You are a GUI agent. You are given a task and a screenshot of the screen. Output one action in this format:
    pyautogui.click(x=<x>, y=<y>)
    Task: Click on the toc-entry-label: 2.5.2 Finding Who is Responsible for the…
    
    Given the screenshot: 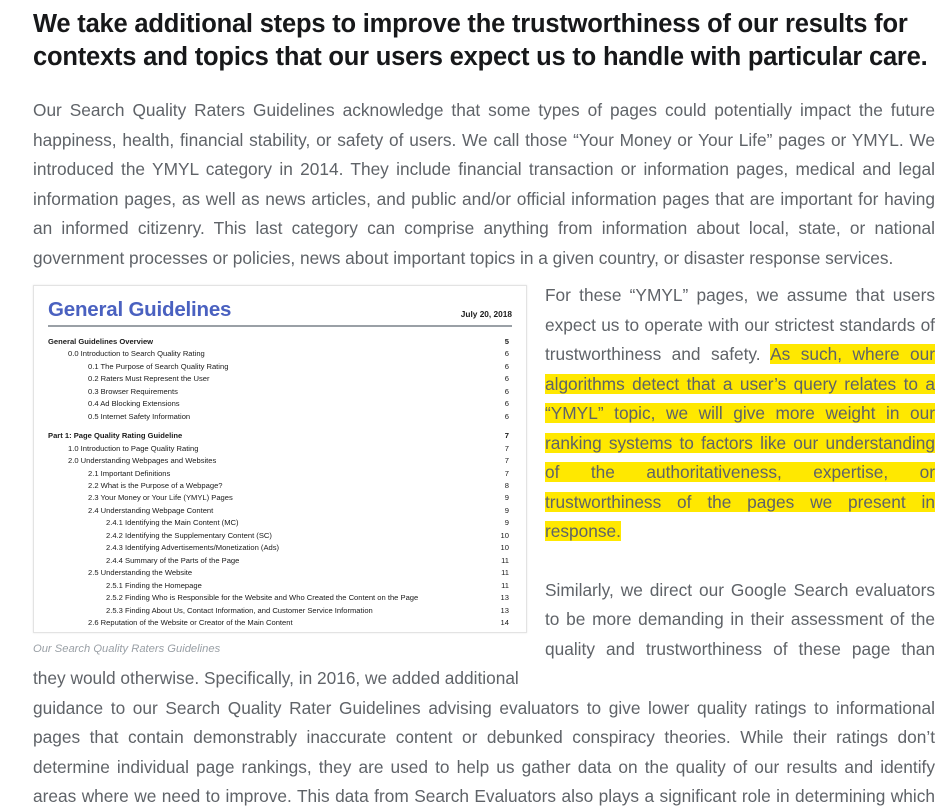 What is the action you would take?
    pyautogui.click(x=262, y=598)
    